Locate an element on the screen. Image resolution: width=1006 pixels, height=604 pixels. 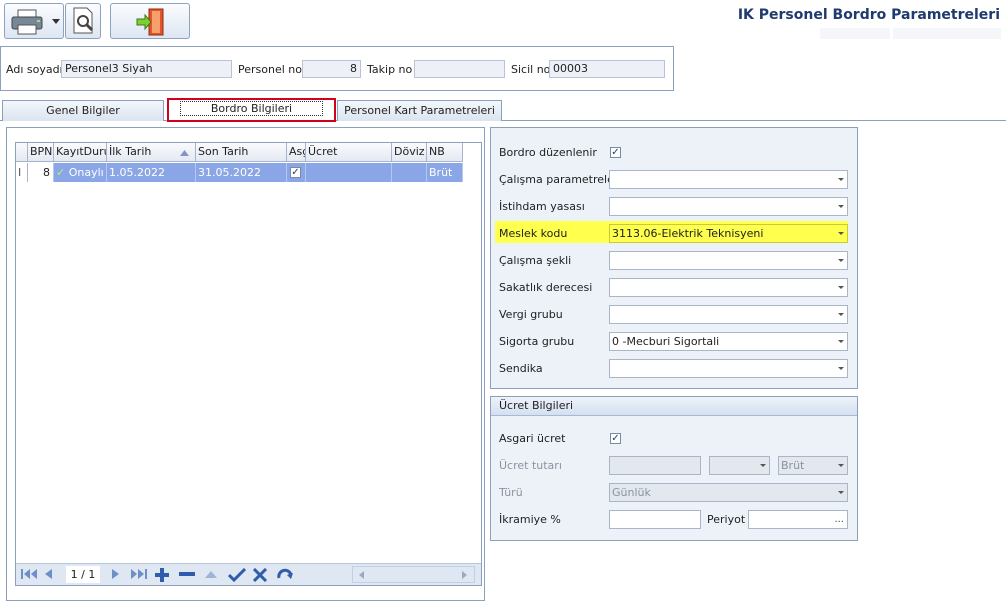
tab-bordro-bilgileri: Bordro Bilgileri is located at coordinates (251, 110).